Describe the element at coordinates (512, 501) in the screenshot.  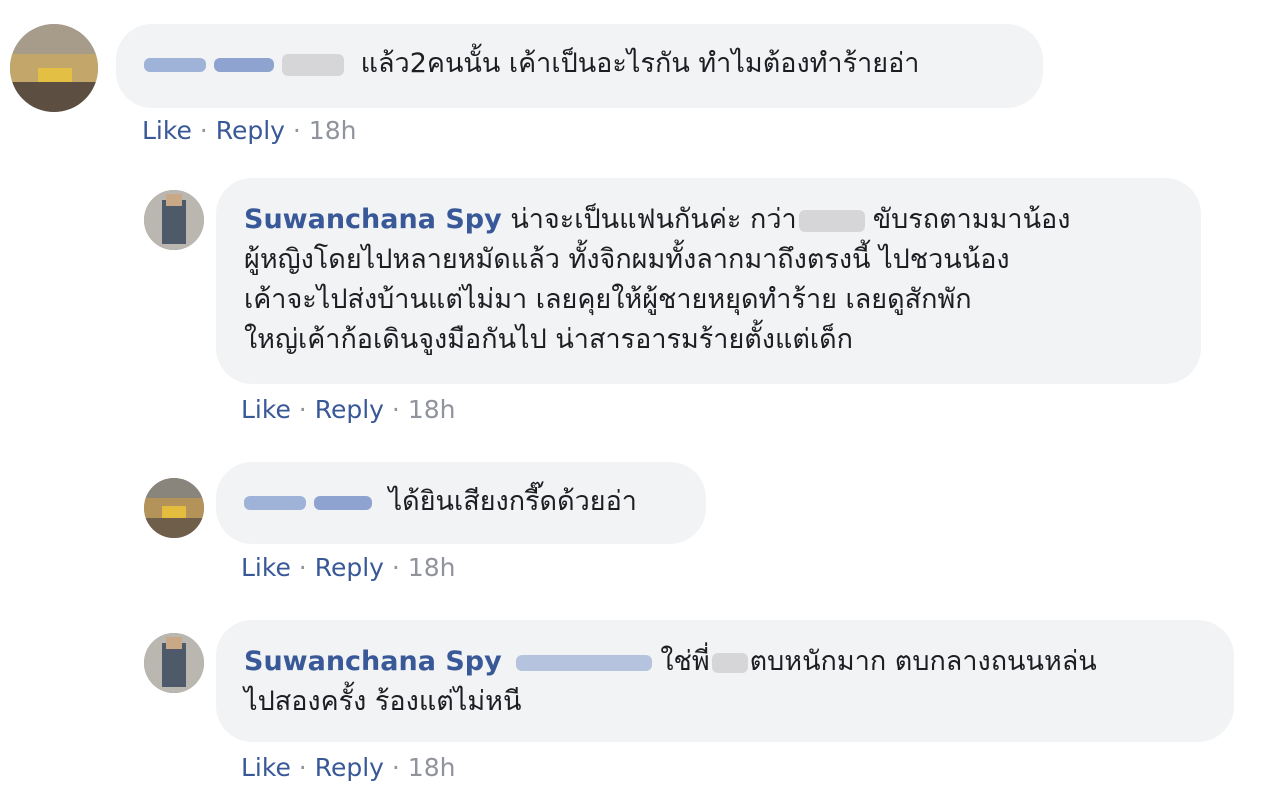
I see `comment-text: ได้ยินเสียงกรี๊ดด้วยอ่า` at that location.